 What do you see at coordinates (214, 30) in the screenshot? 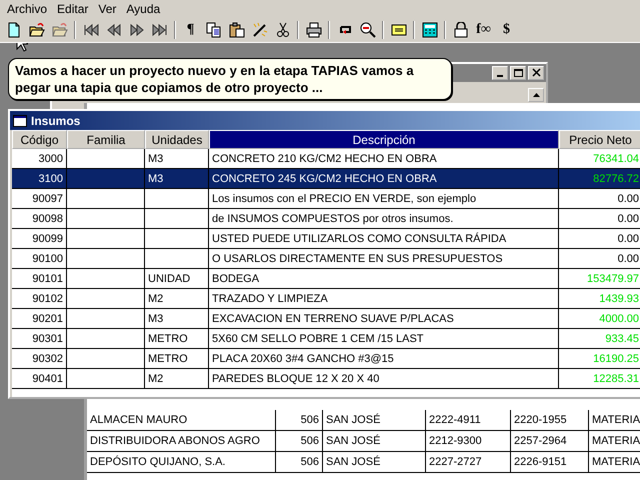
I see `copy-icon` at bounding box center [214, 30].